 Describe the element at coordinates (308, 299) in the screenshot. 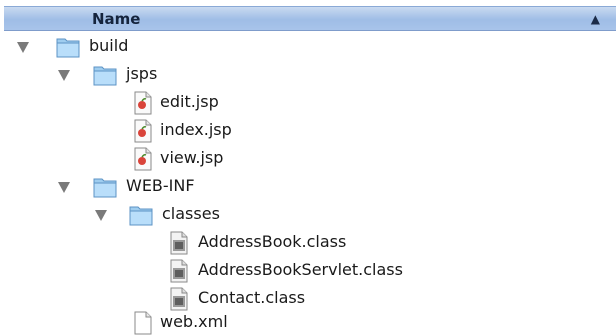

I see `tree-row-contact-class: Contact.class` at that location.